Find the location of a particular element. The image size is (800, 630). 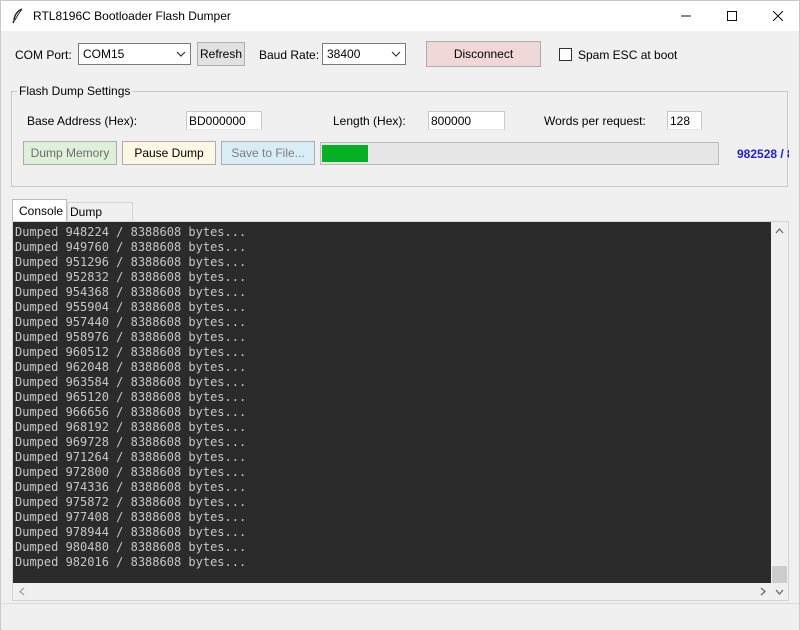

com-port-label: COM Port: is located at coordinates (43, 55).